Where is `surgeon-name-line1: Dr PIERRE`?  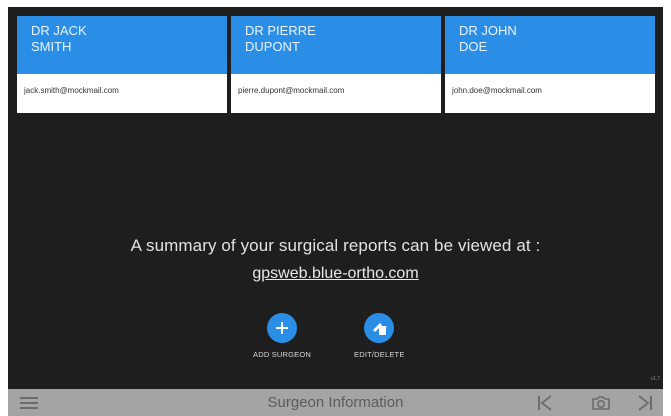 surgeon-name-line1: Dr PIERRE is located at coordinates (280, 30).